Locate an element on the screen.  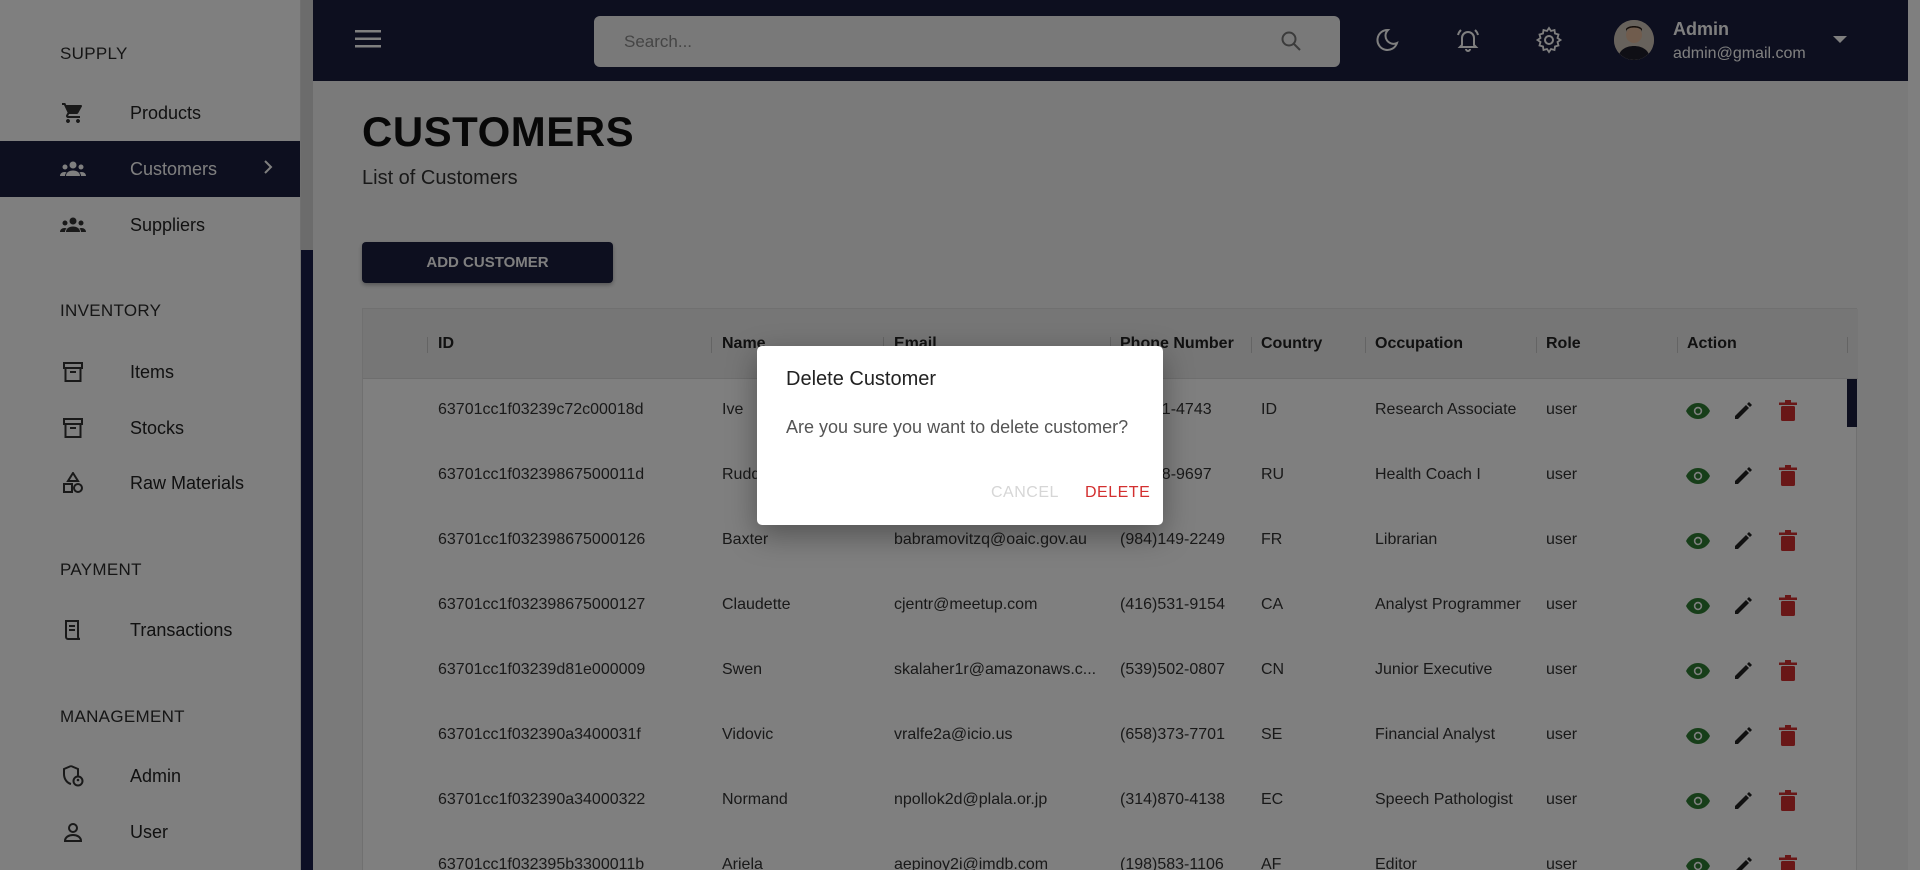
dialog-title: Delete Customer is located at coordinates (861, 379).